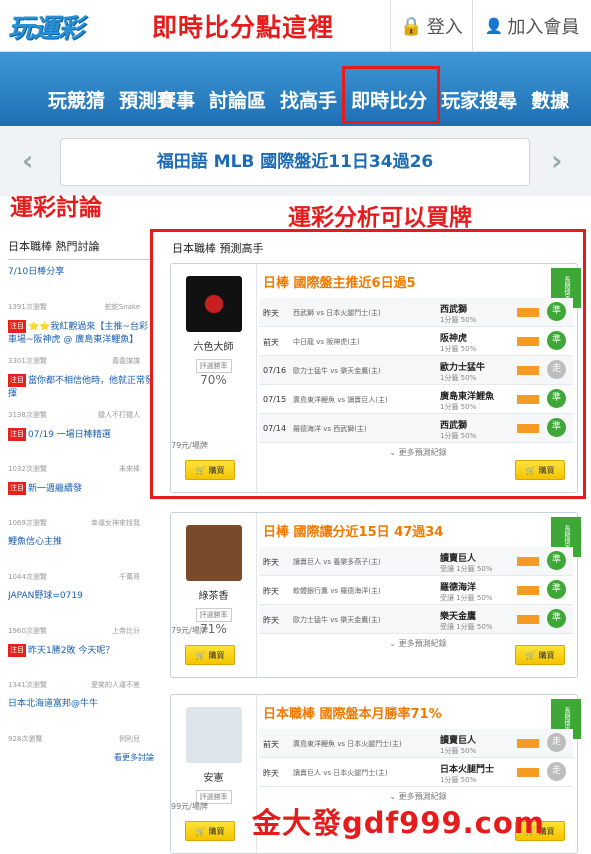 This screenshot has height=854, width=591. I want to click on topic-views: 3301次瀏覽, so click(27, 361).